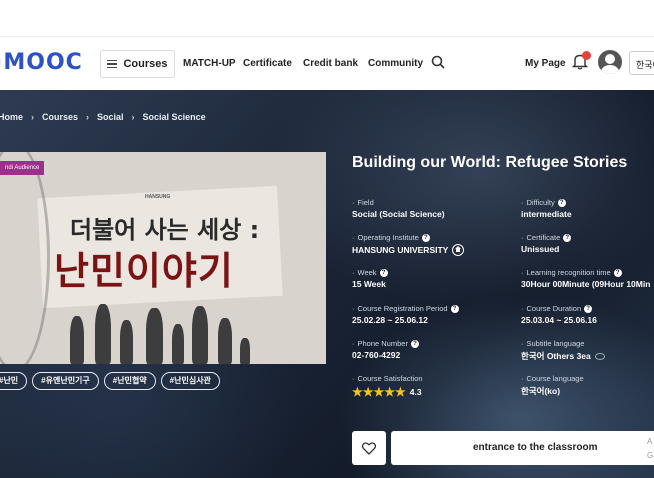 This screenshot has height=478, width=654. I want to click on field-info: · Field Social (Social Science), so click(398, 208).